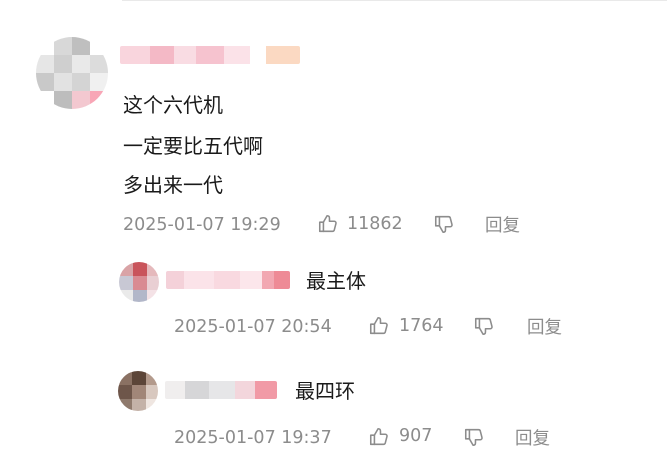 This screenshot has height=461, width=667. Describe the element at coordinates (416, 436) in the screenshot. I see `like-count: 907` at that location.